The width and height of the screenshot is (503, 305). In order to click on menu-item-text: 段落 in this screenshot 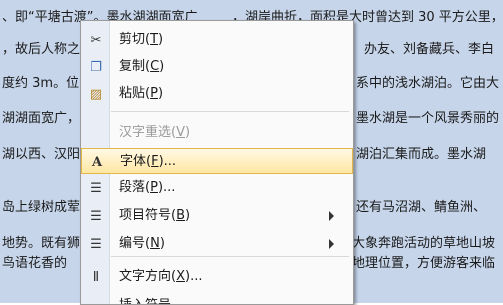, I will do `click(132, 187)`.